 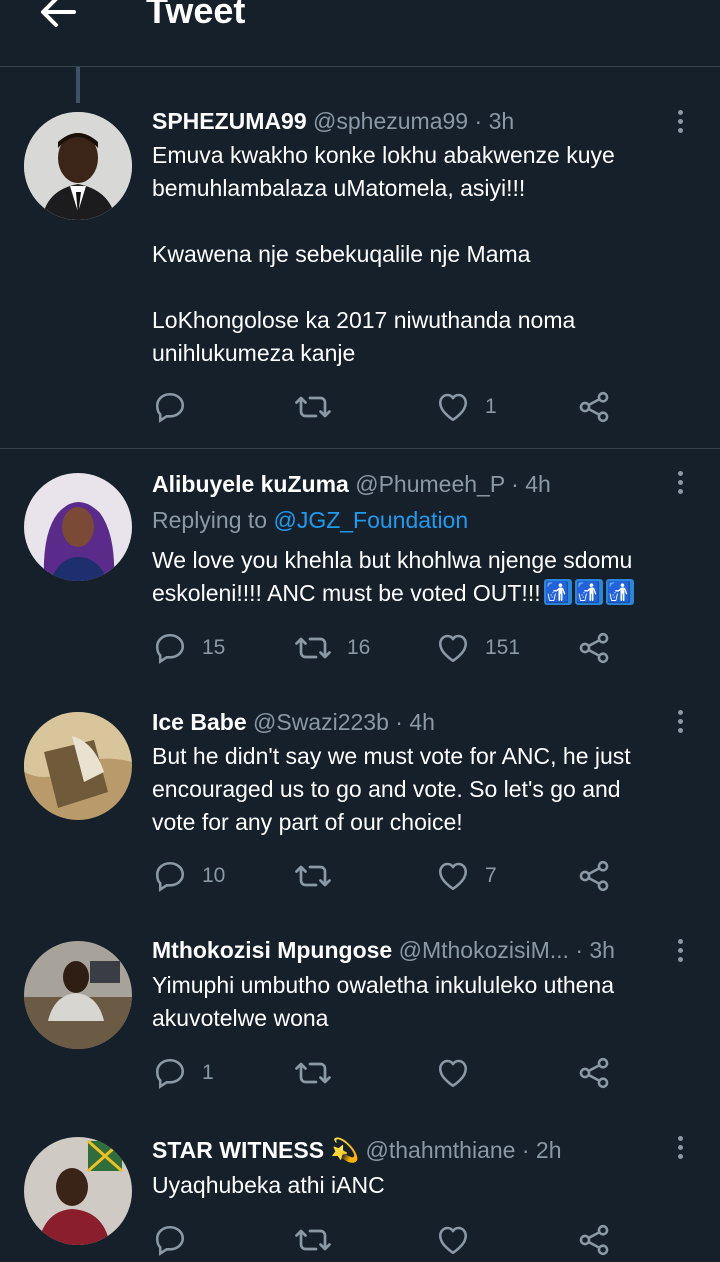 I want to click on like-button: 1, so click(x=466, y=407).